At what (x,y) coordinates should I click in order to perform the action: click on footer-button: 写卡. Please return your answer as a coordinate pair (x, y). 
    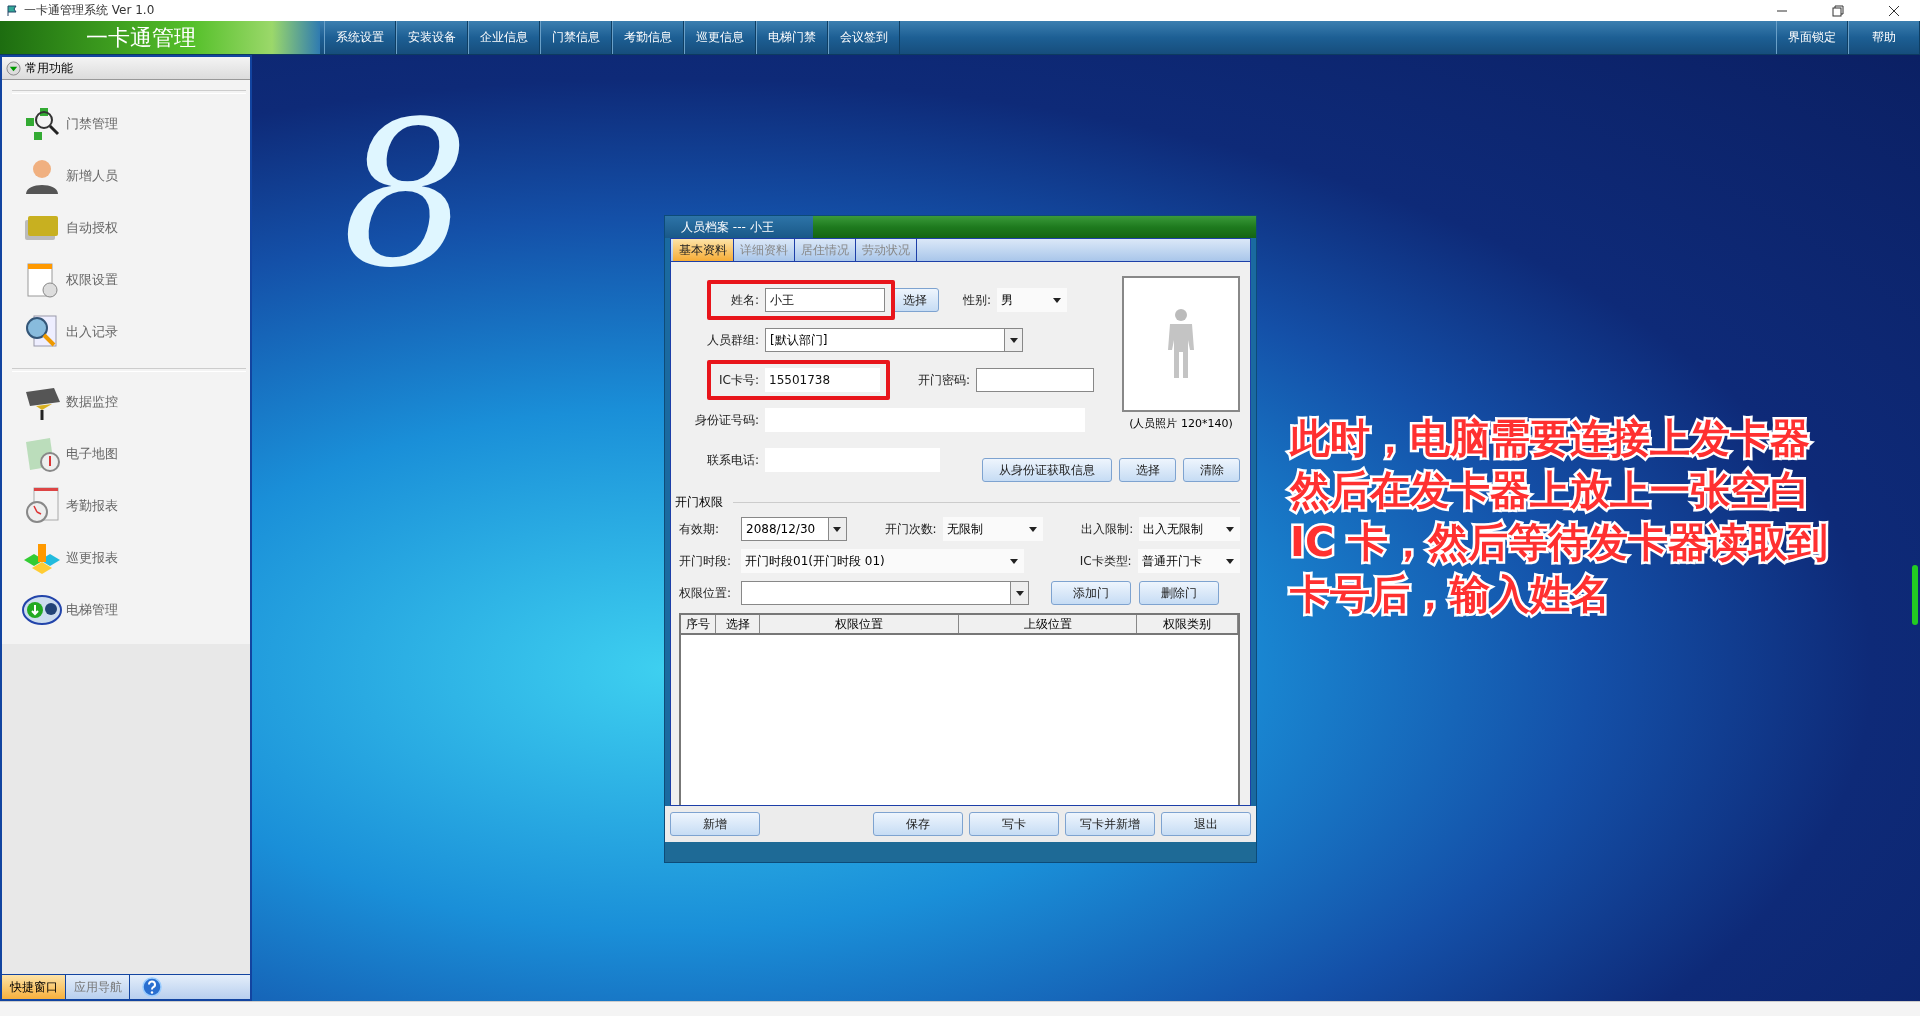
    Looking at the image, I should click on (1014, 824).